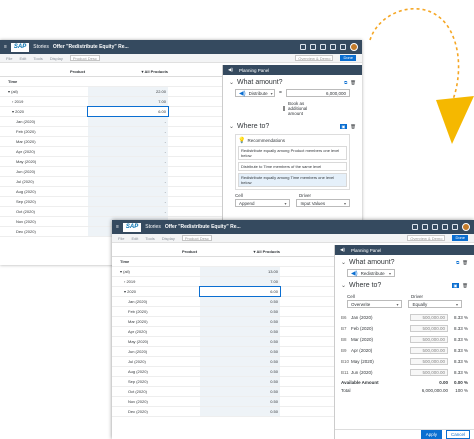 This screenshot has height=439, width=474. I want to click on table-row: Jun (2020) -, so click(111, 172).